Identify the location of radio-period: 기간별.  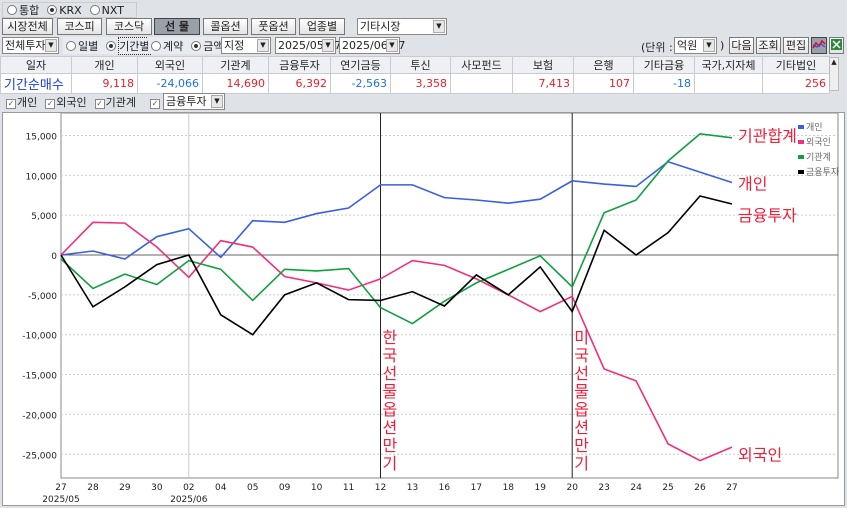
(128, 45).